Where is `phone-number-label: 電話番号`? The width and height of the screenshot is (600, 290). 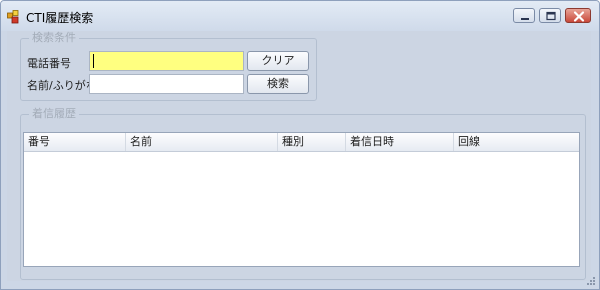 phone-number-label: 電話番号 is located at coordinates (49, 63).